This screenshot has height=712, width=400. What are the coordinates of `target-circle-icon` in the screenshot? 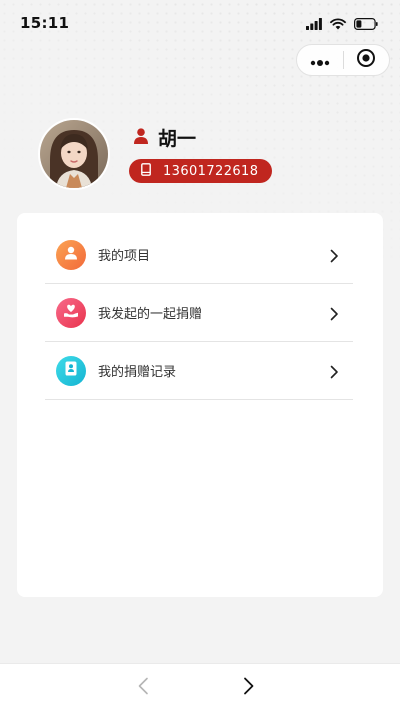 It's located at (366, 60).